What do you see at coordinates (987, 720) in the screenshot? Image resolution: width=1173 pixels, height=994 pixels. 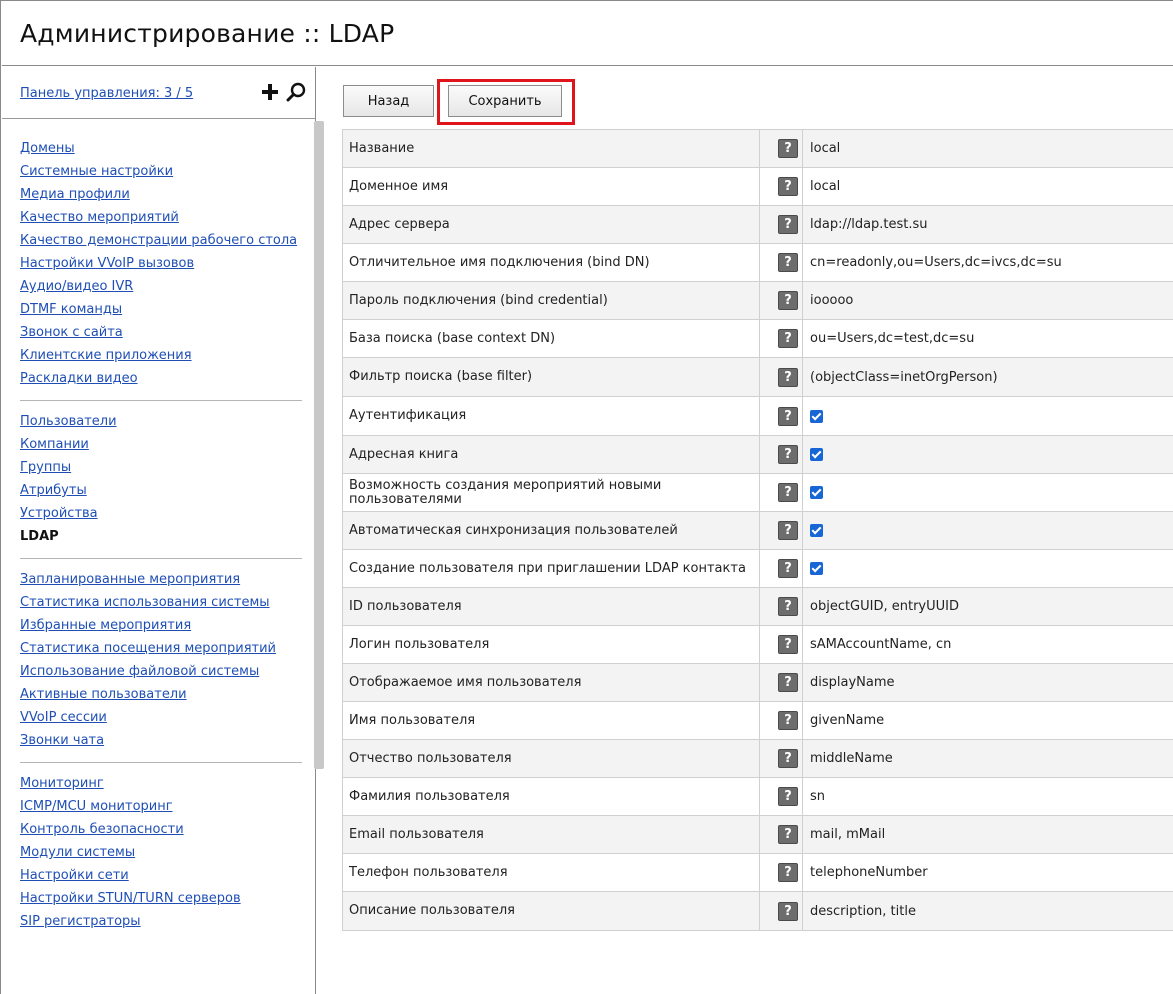 I see `setting-value: givenName` at bounding box center [987, 720].